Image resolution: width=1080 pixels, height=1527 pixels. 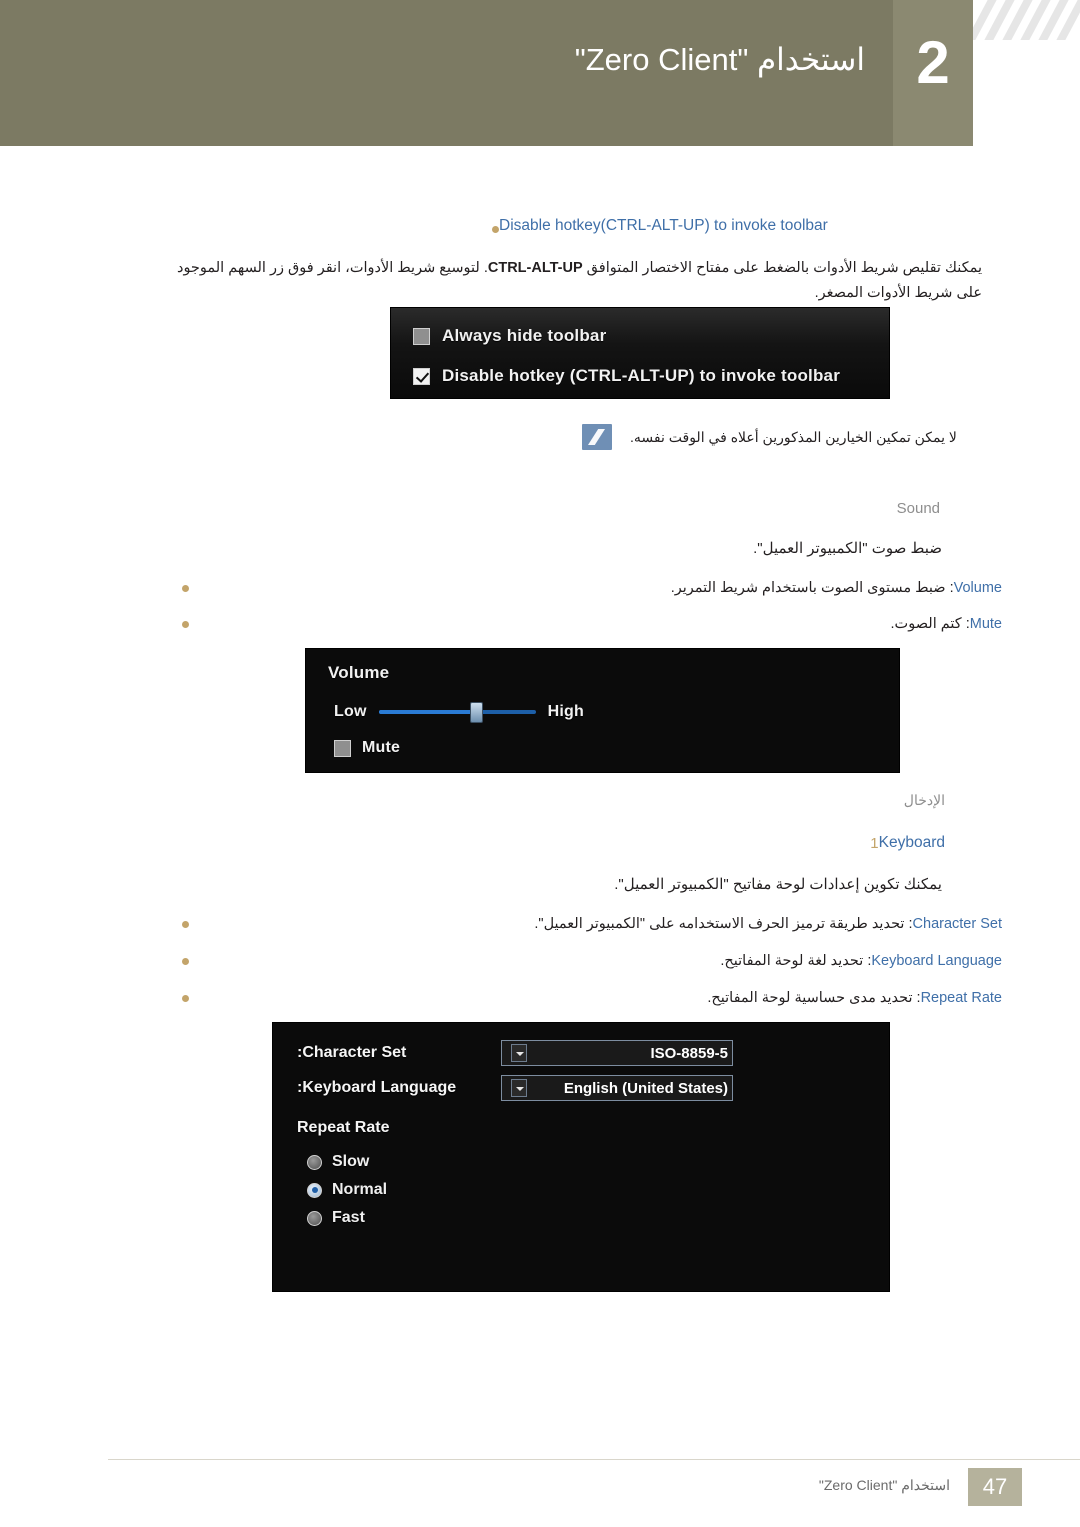 I want to click on volume-high-label: High, so click(x=565, y=711).